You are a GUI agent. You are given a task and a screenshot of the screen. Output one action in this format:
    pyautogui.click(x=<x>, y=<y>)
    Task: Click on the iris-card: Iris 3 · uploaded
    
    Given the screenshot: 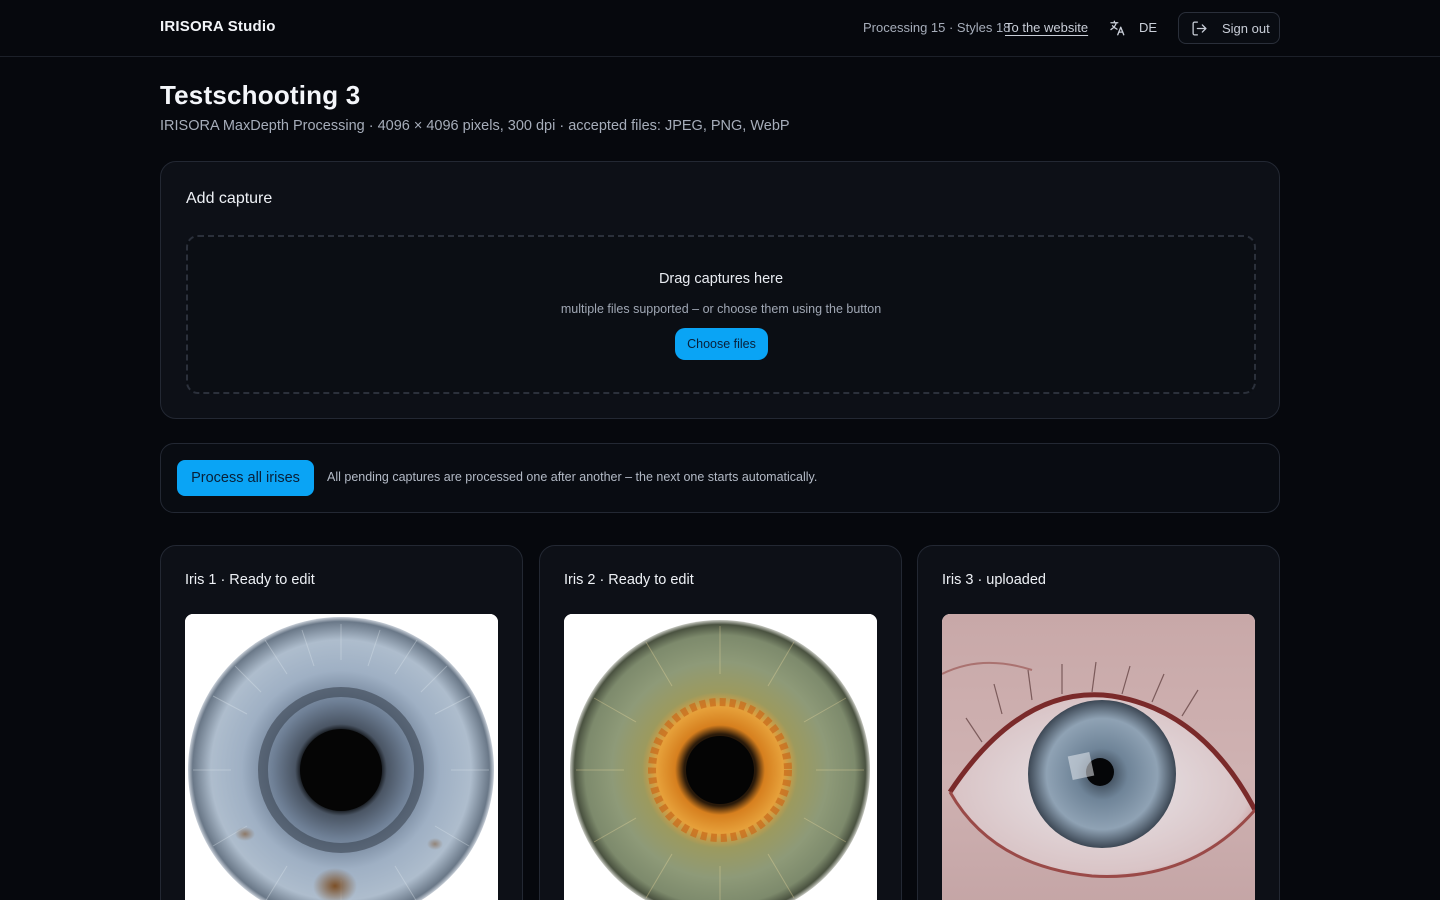 What is the action you would take?
    pyautogui.click(x=1098, y=722)
    